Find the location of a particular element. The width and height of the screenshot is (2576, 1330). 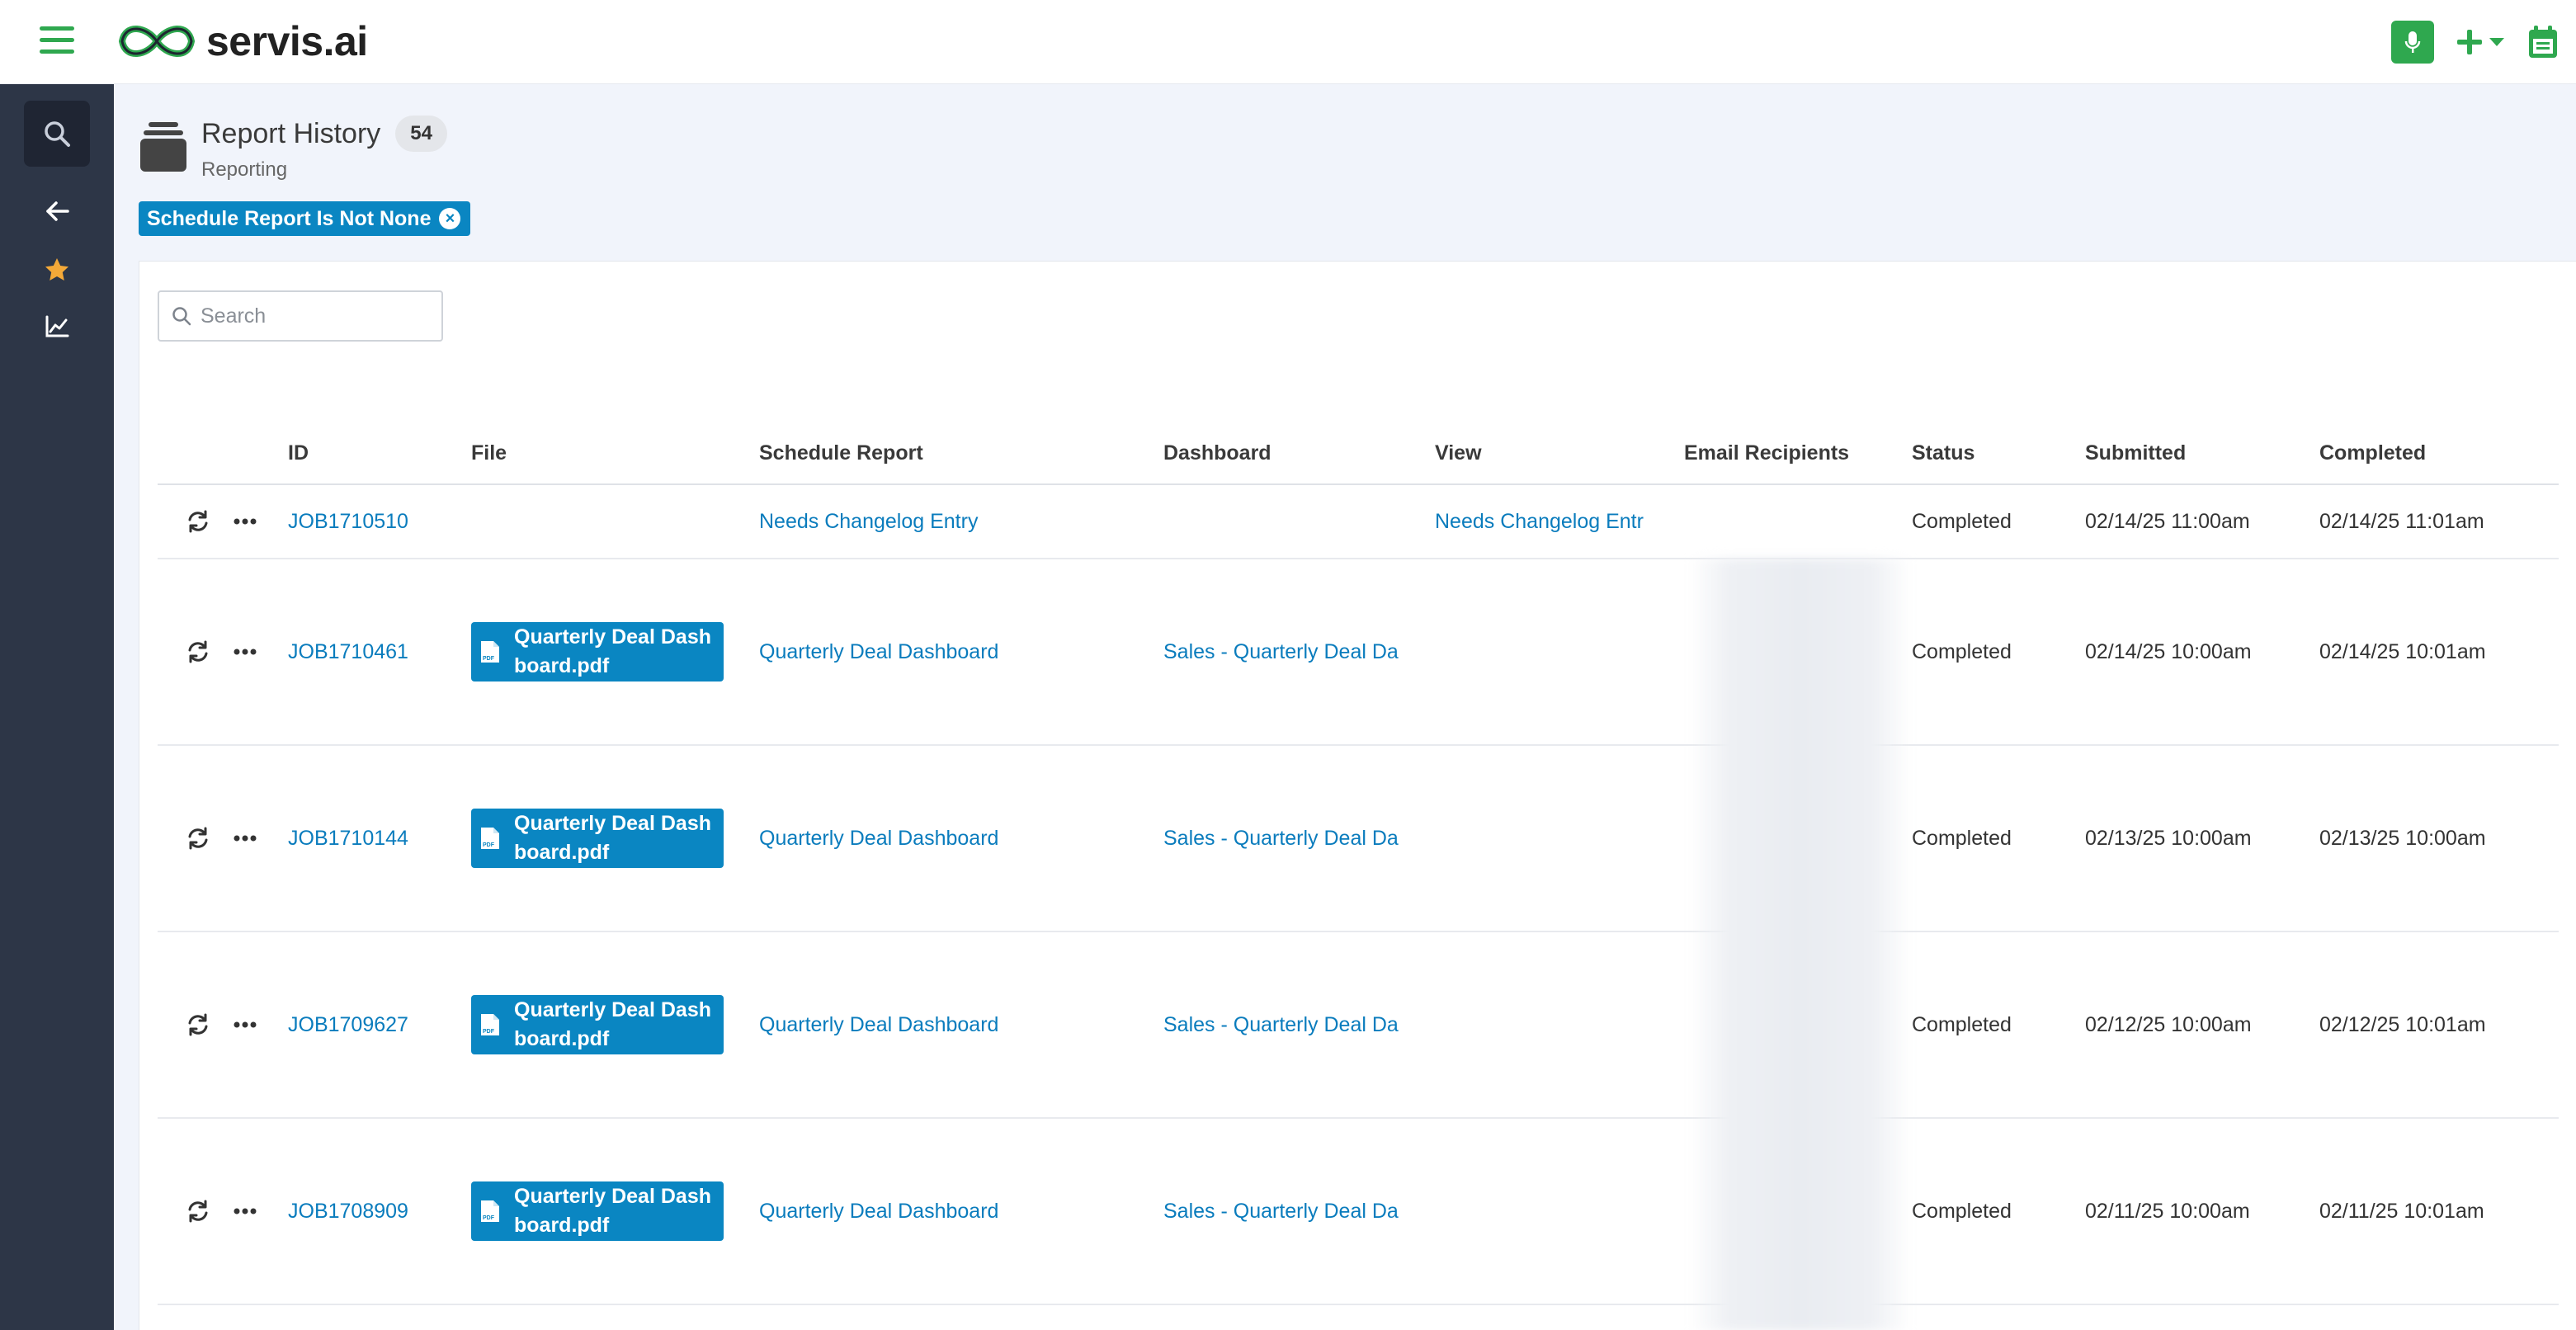

id-cell: JOB1710144 is located at coordinates (379, 838).